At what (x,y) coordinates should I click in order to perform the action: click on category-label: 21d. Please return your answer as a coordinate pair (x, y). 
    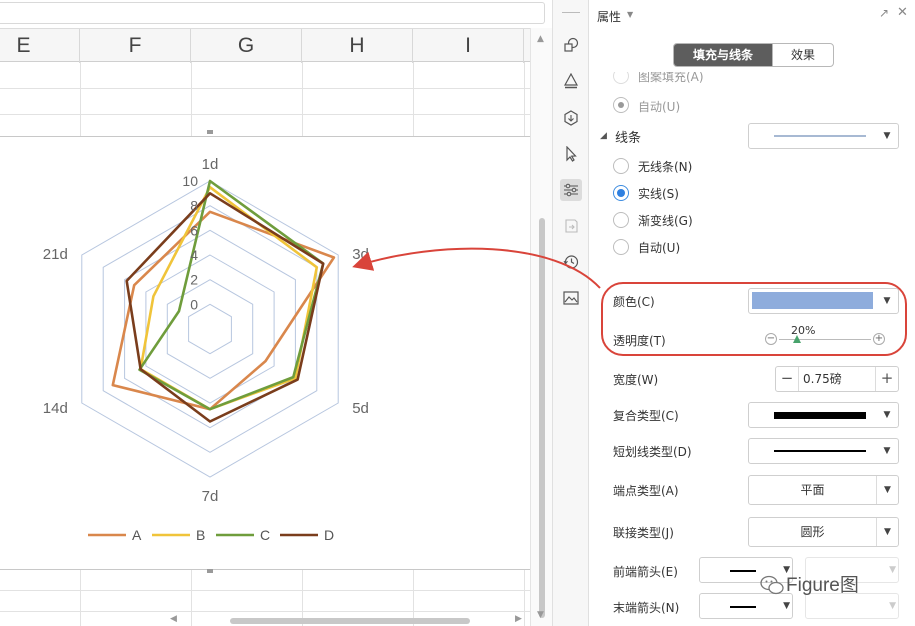
    Looking at the image, I should click on (55, 254).